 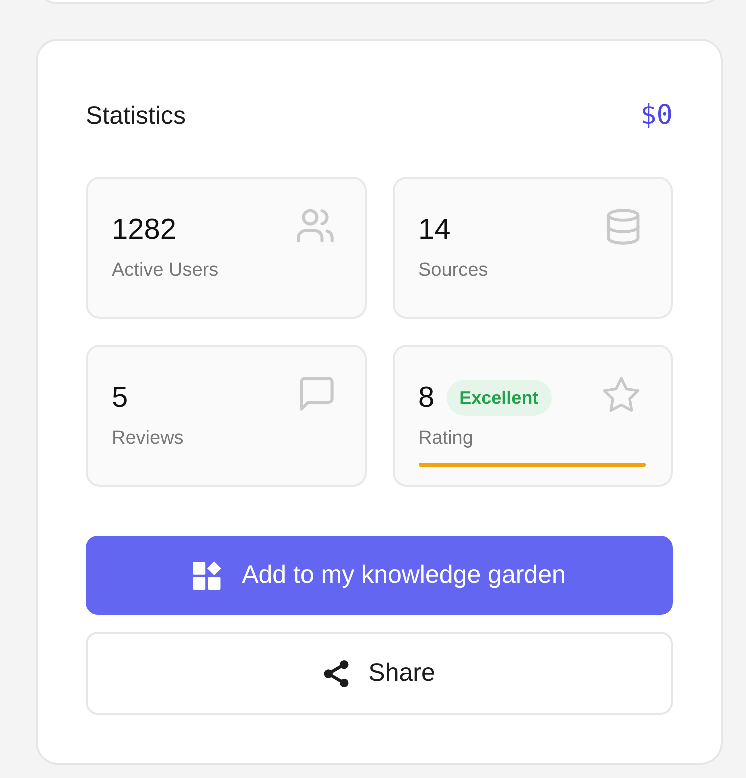 What do you see at coordinates (434, 230) in the screenshot?
I see `stat-value: 14` at bounding box center [434, 230].